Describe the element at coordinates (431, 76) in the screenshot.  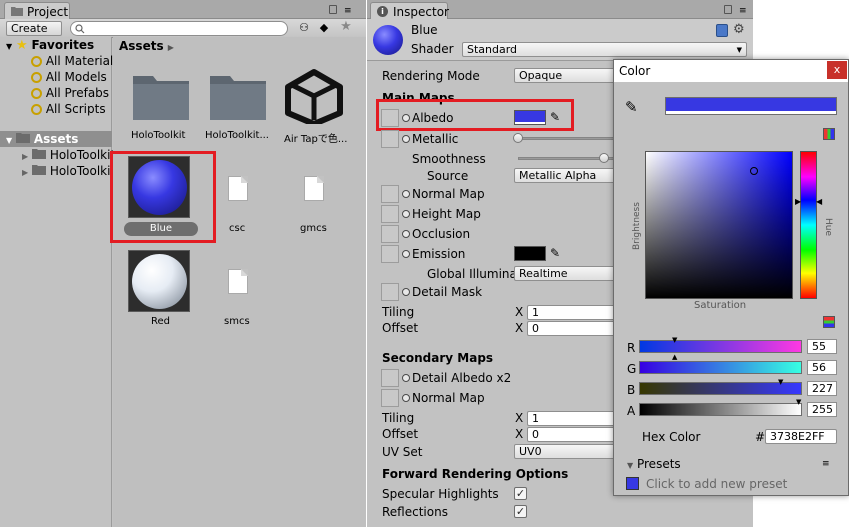
I see `rendering-mode-label: Rendering Mode` at that location.